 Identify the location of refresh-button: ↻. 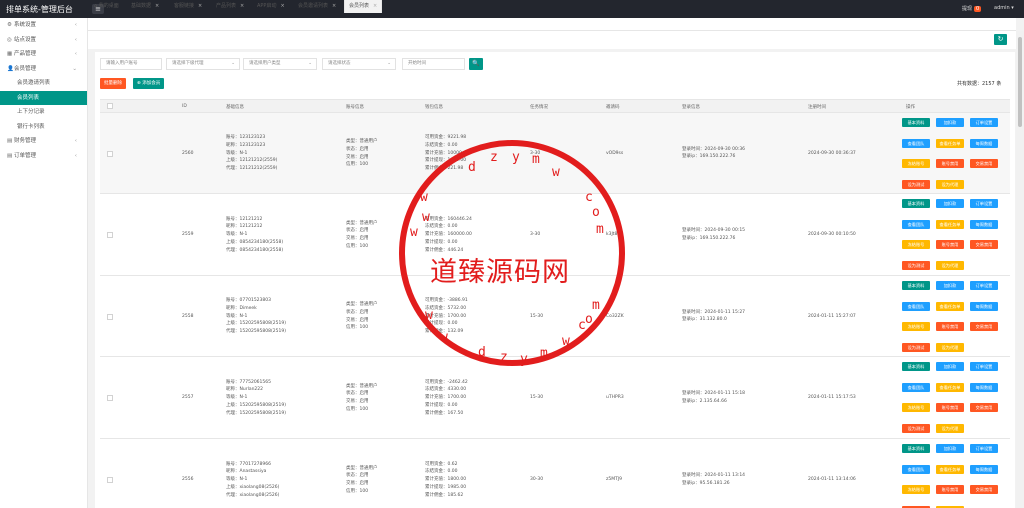
(1000, 39).